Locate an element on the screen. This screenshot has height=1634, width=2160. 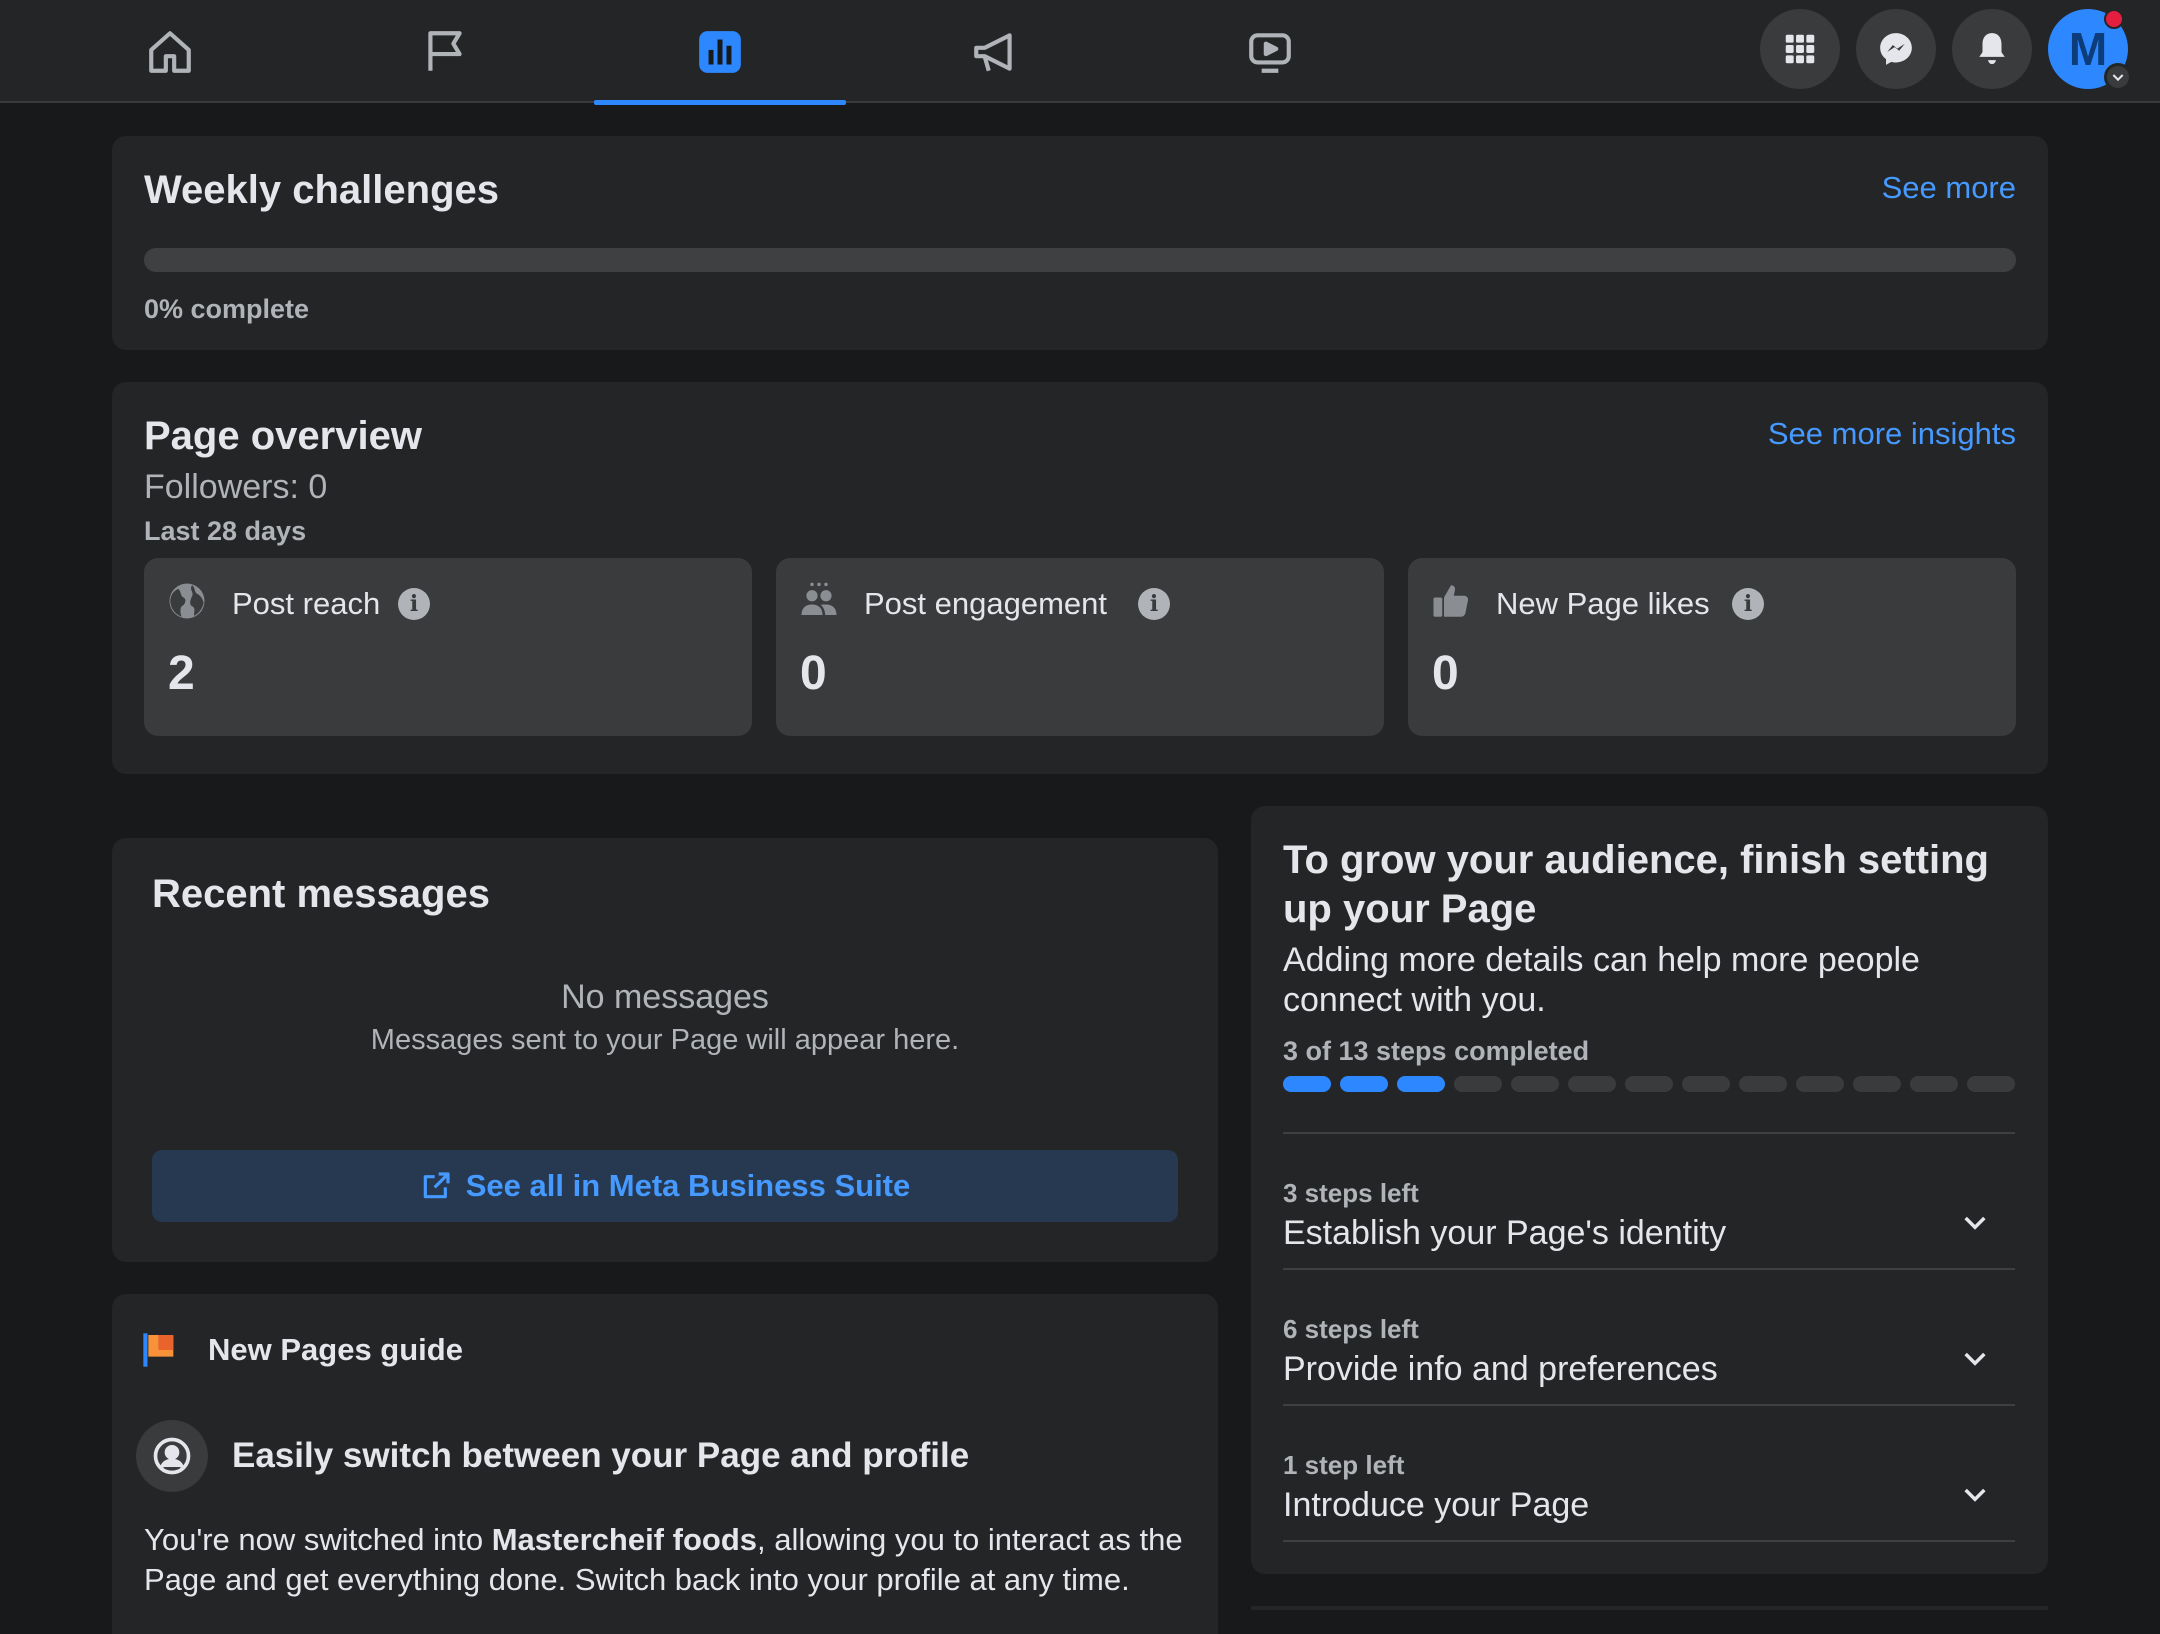
bar-chart-icon is located at coordinates (720, 51).